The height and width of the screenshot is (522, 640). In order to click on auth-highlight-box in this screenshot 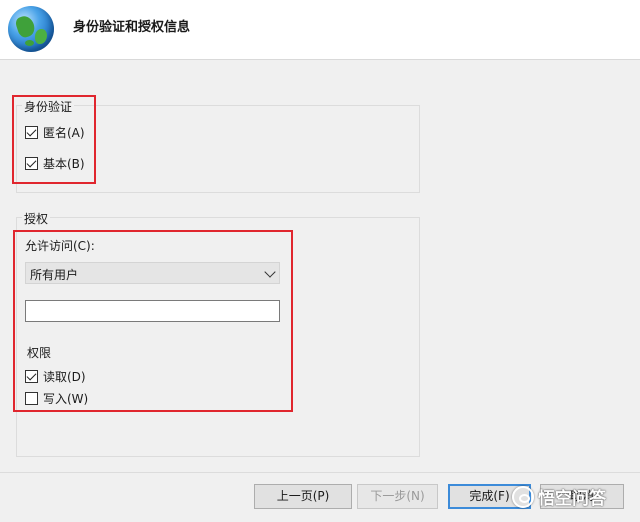, I will do `click(54, 139)`.